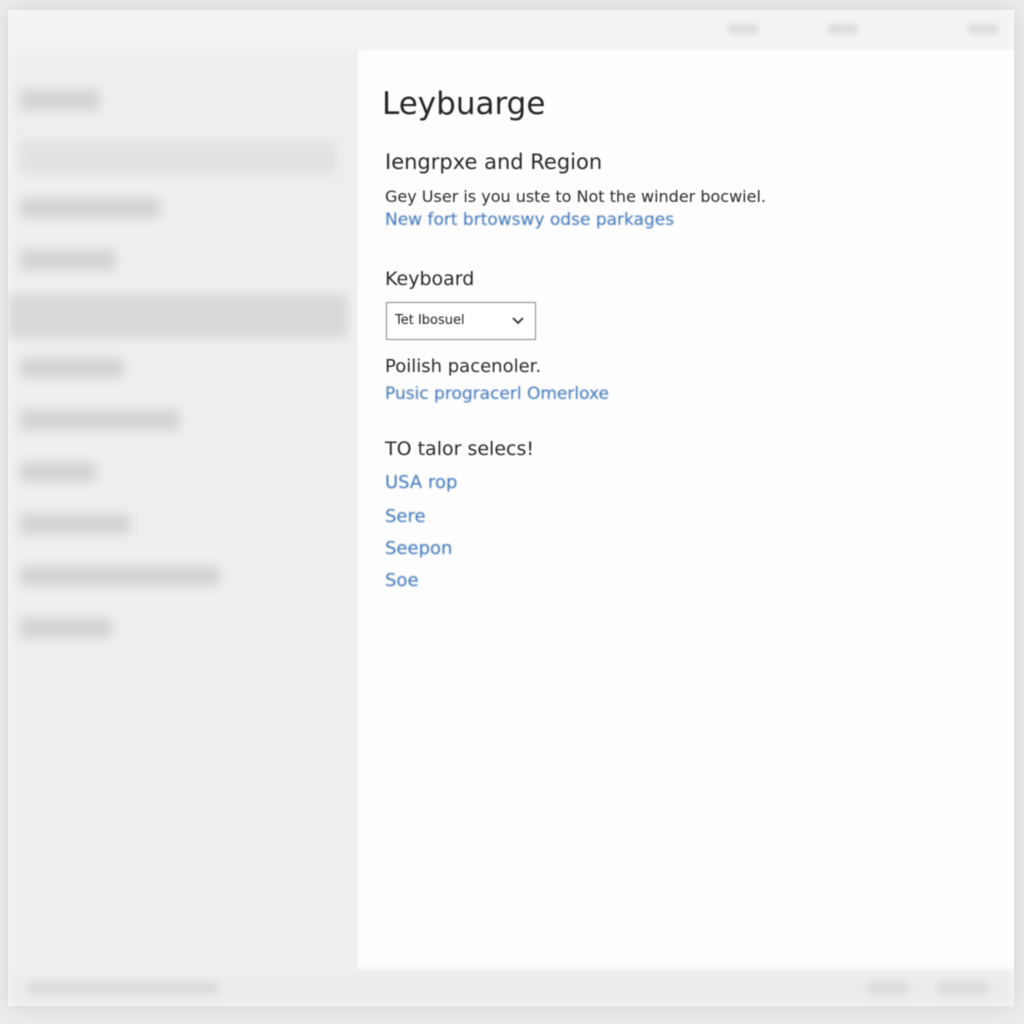  Describe the element at coordinates (511, 988) in the screenshot. I see `status-bar` at that location.